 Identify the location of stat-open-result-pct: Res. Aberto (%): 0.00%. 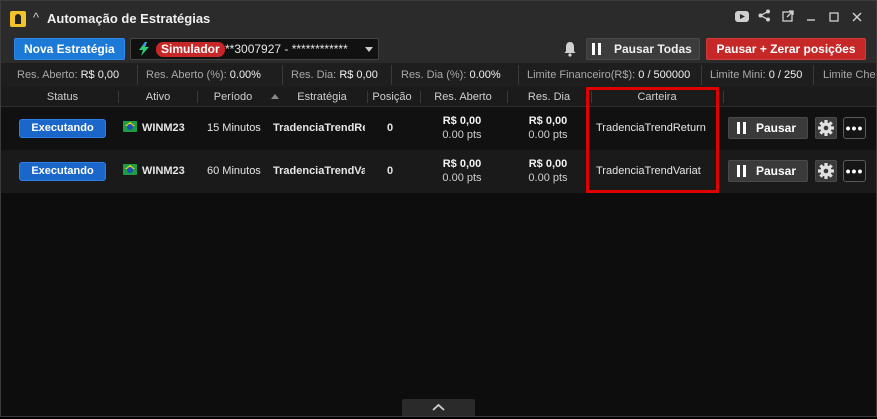
(203, 75).